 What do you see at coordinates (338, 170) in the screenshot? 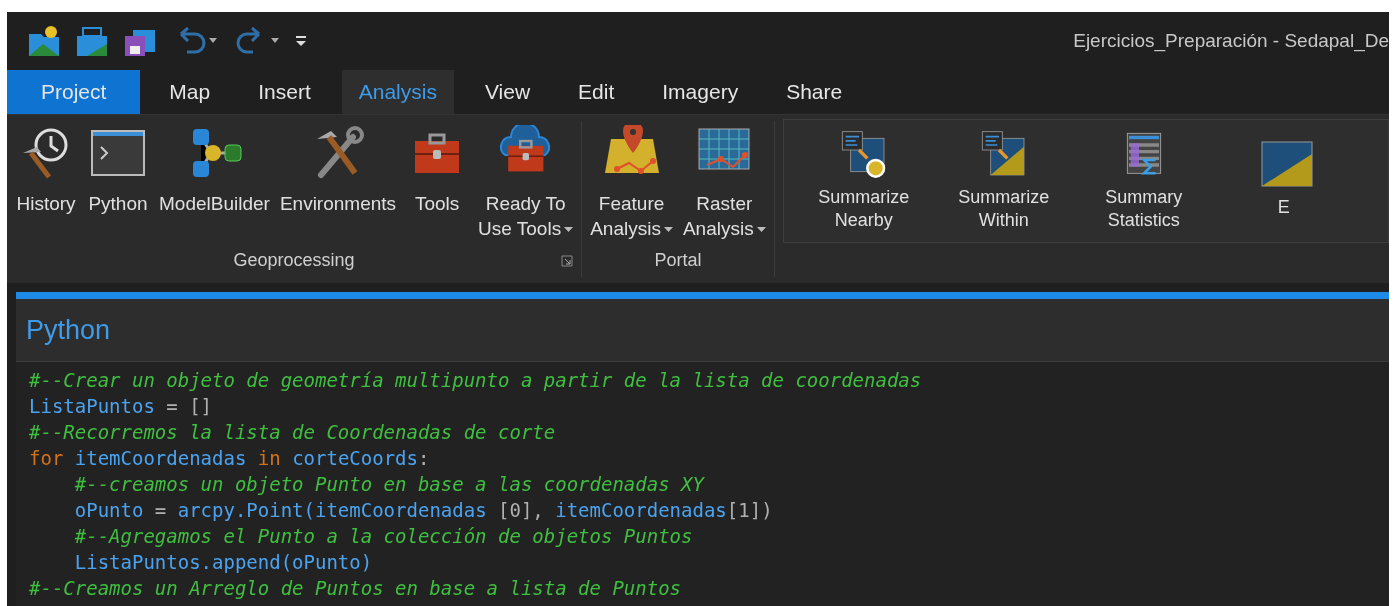
I see `ribbon-button: Environments` at bounding box center [338, 170].